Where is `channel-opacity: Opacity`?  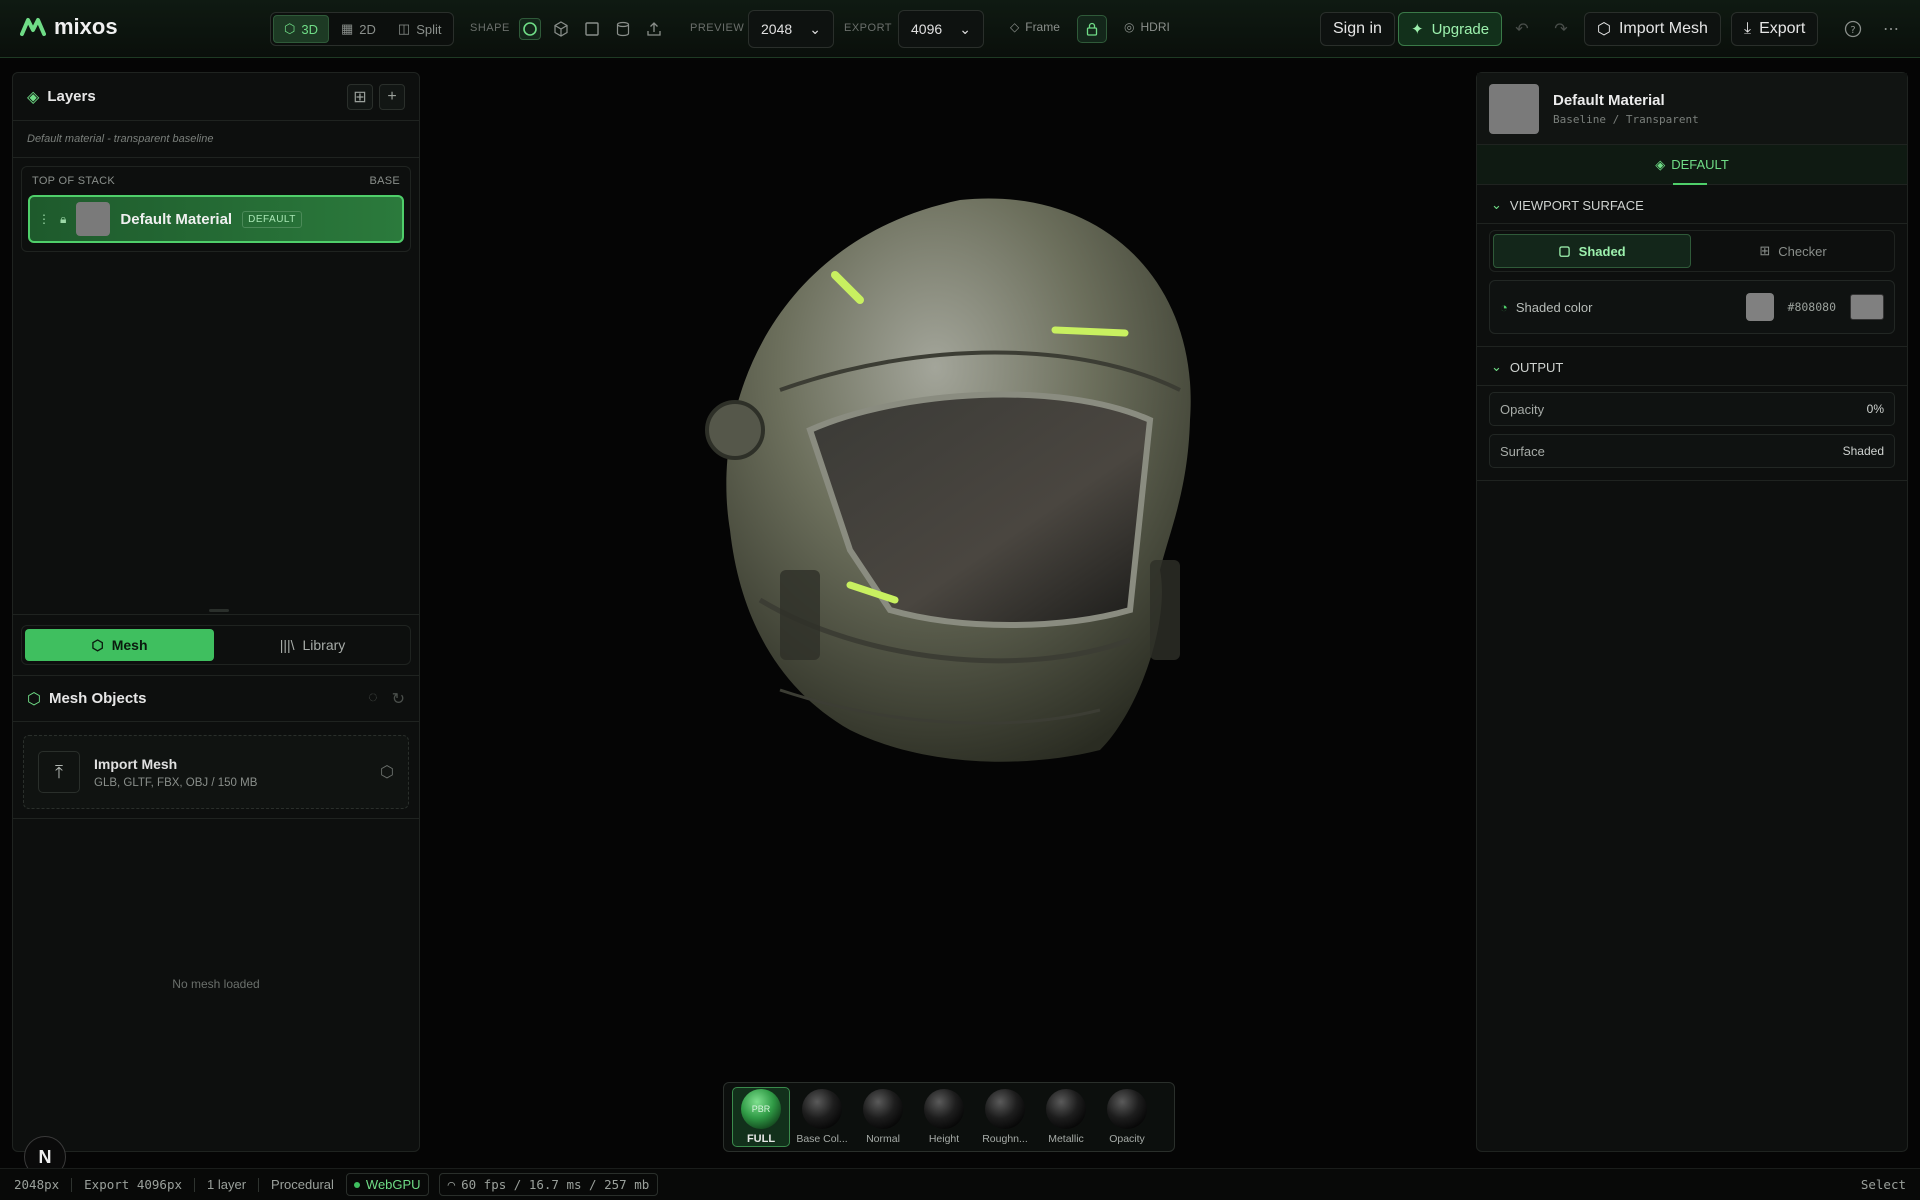
channel-opacity: Opacity is located at coordinates (1127, 1117).